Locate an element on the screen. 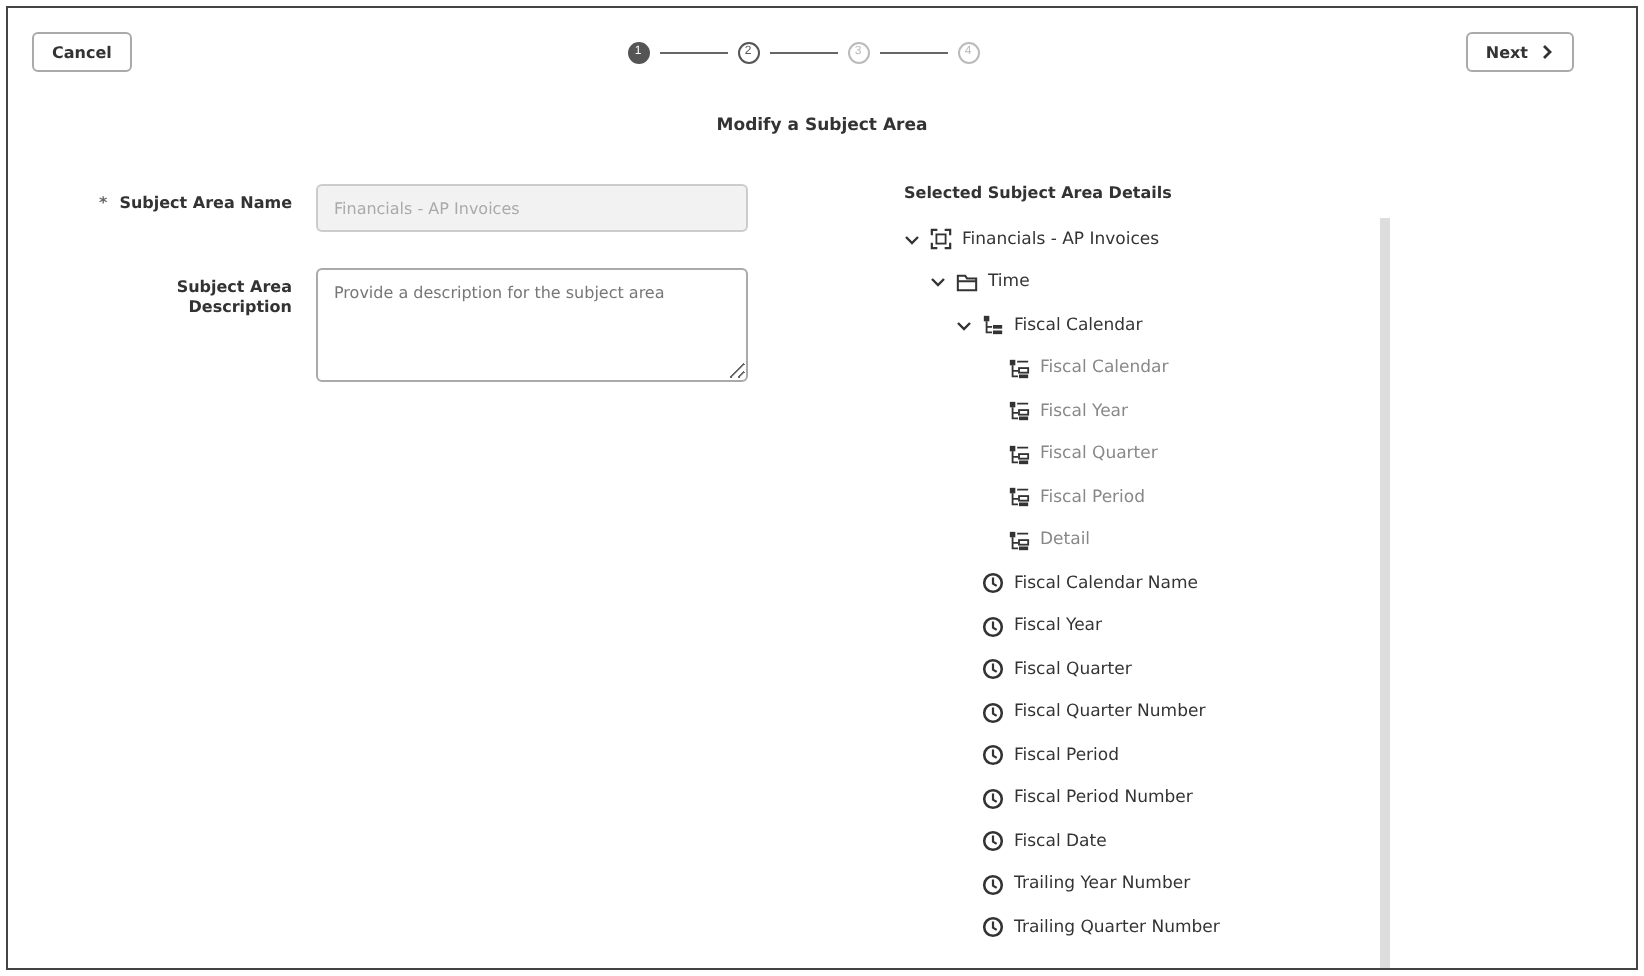 The width and height of the screenshot is (1644, 976). field-label: Subject Area Description is located at coordinates (233, 298).